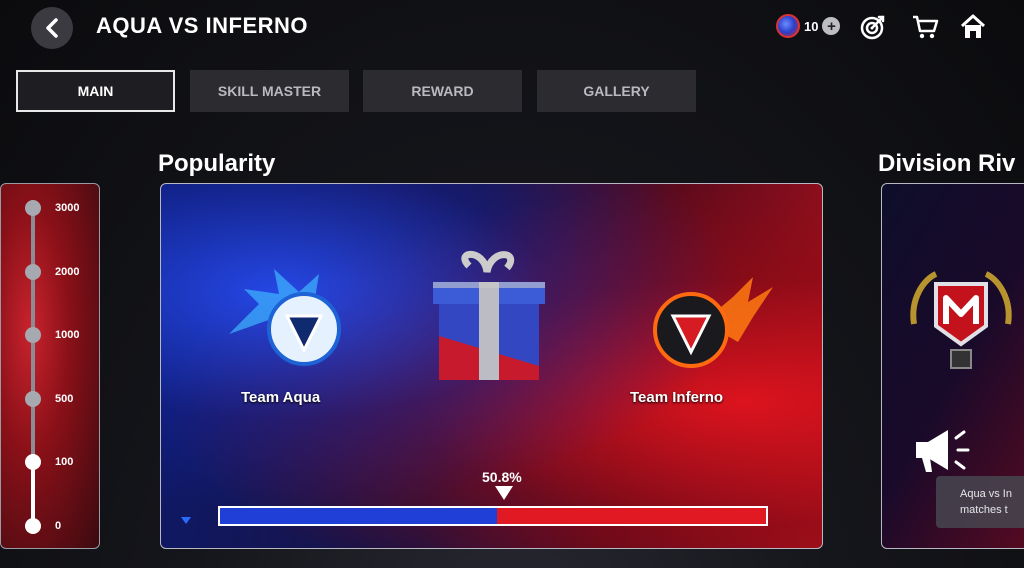  I want to click on back-icon, so click(52, 28).